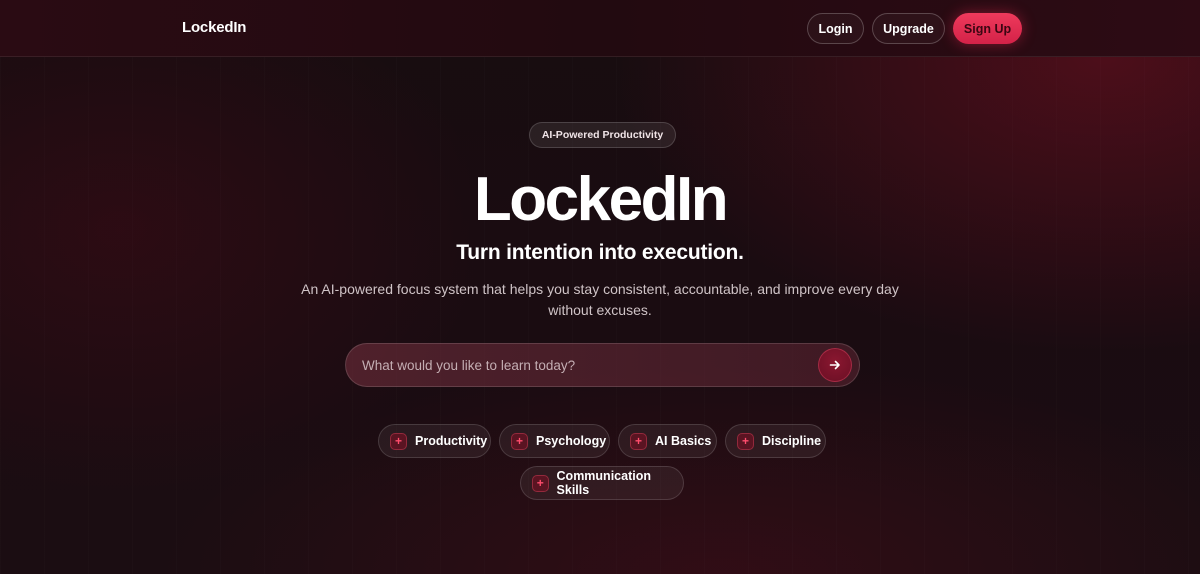  I want to click on topic-chip-ai-basics: + AI Basics, so click(667, 441).